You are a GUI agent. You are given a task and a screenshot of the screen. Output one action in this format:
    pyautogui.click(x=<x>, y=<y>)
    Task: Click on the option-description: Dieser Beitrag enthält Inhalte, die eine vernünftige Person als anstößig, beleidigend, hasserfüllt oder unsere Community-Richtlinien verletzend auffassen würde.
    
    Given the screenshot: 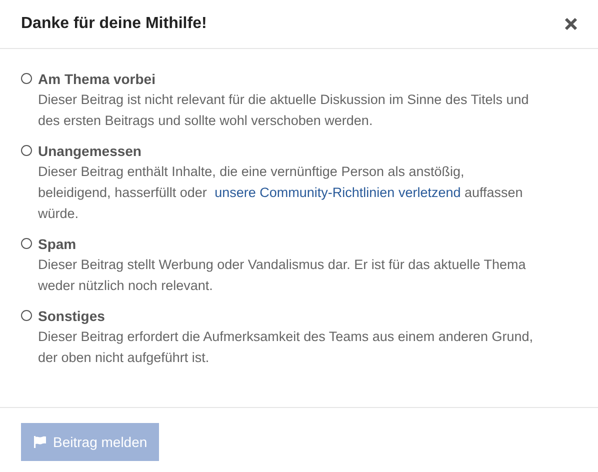 What is the action you would take?
    pyautogui.click(x=281, y=193)
    